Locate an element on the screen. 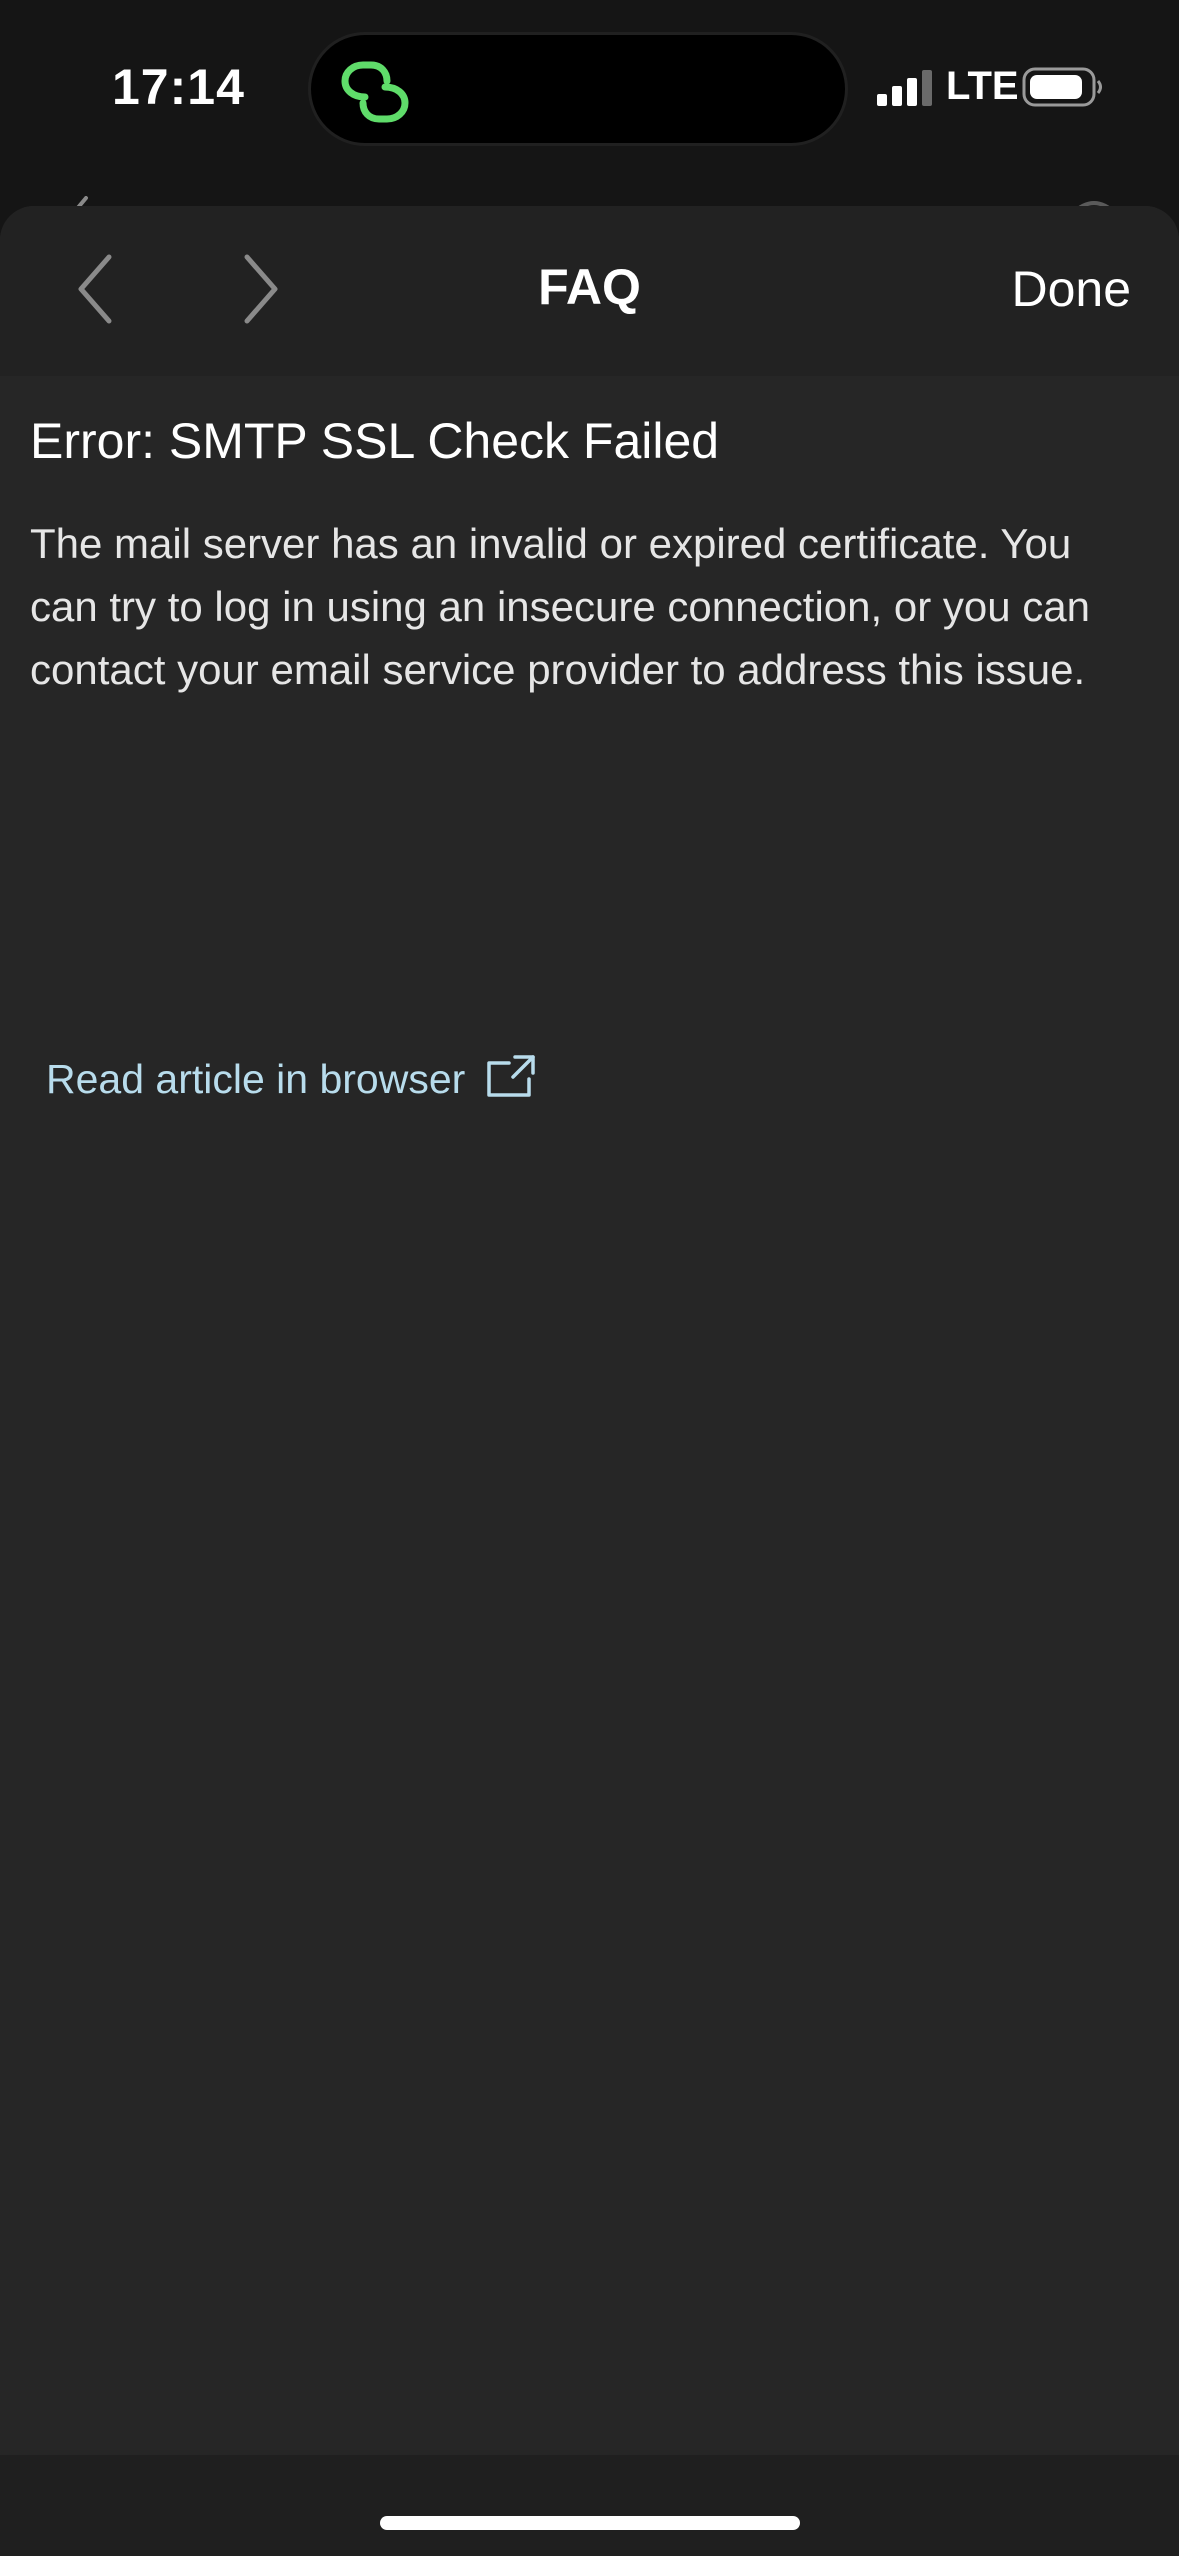 This screenshot has width=1179, height=2556. network-type: LTE is located at coordinates (982, 86).